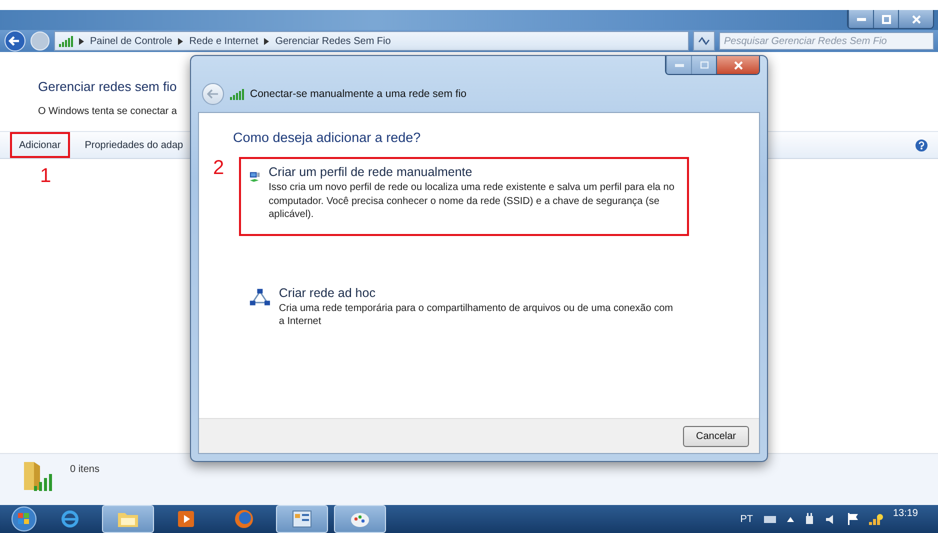 This screenshot has height=533, width=938. I want to click on breadcrumb-item: Gerenciar Redes Sem Fio, so click(333, 41).